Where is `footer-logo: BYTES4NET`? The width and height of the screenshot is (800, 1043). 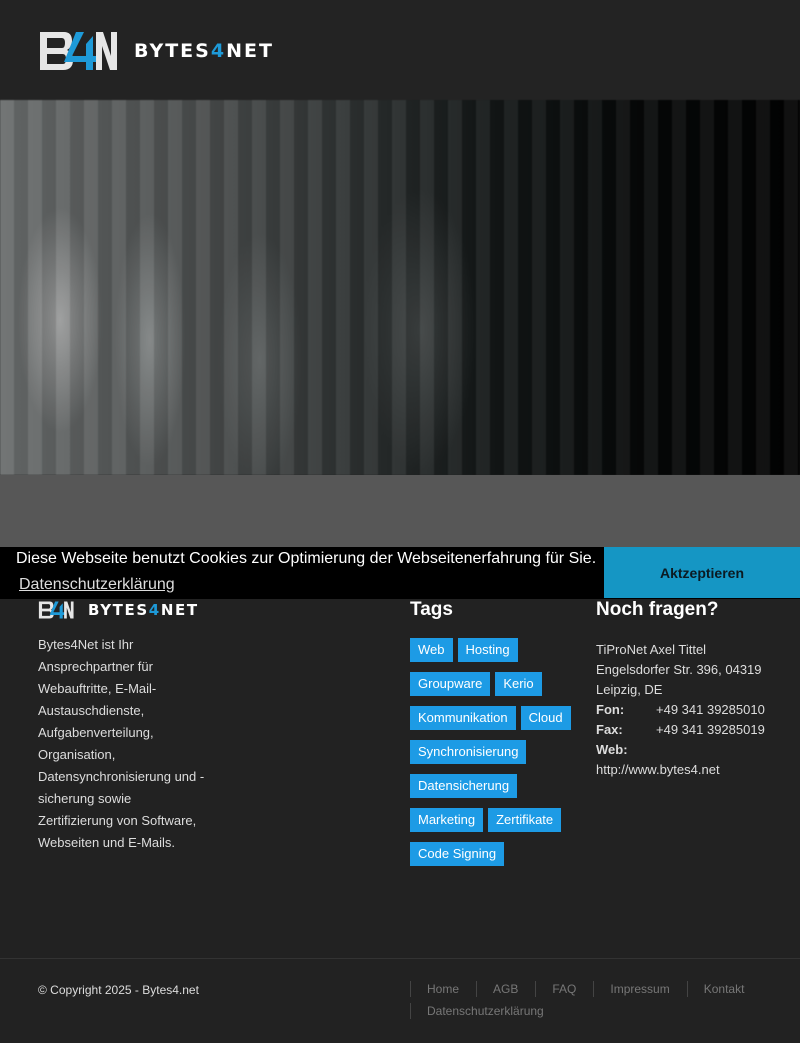
footer-logo: BYTES4NET is located at coordinates (118, 610).